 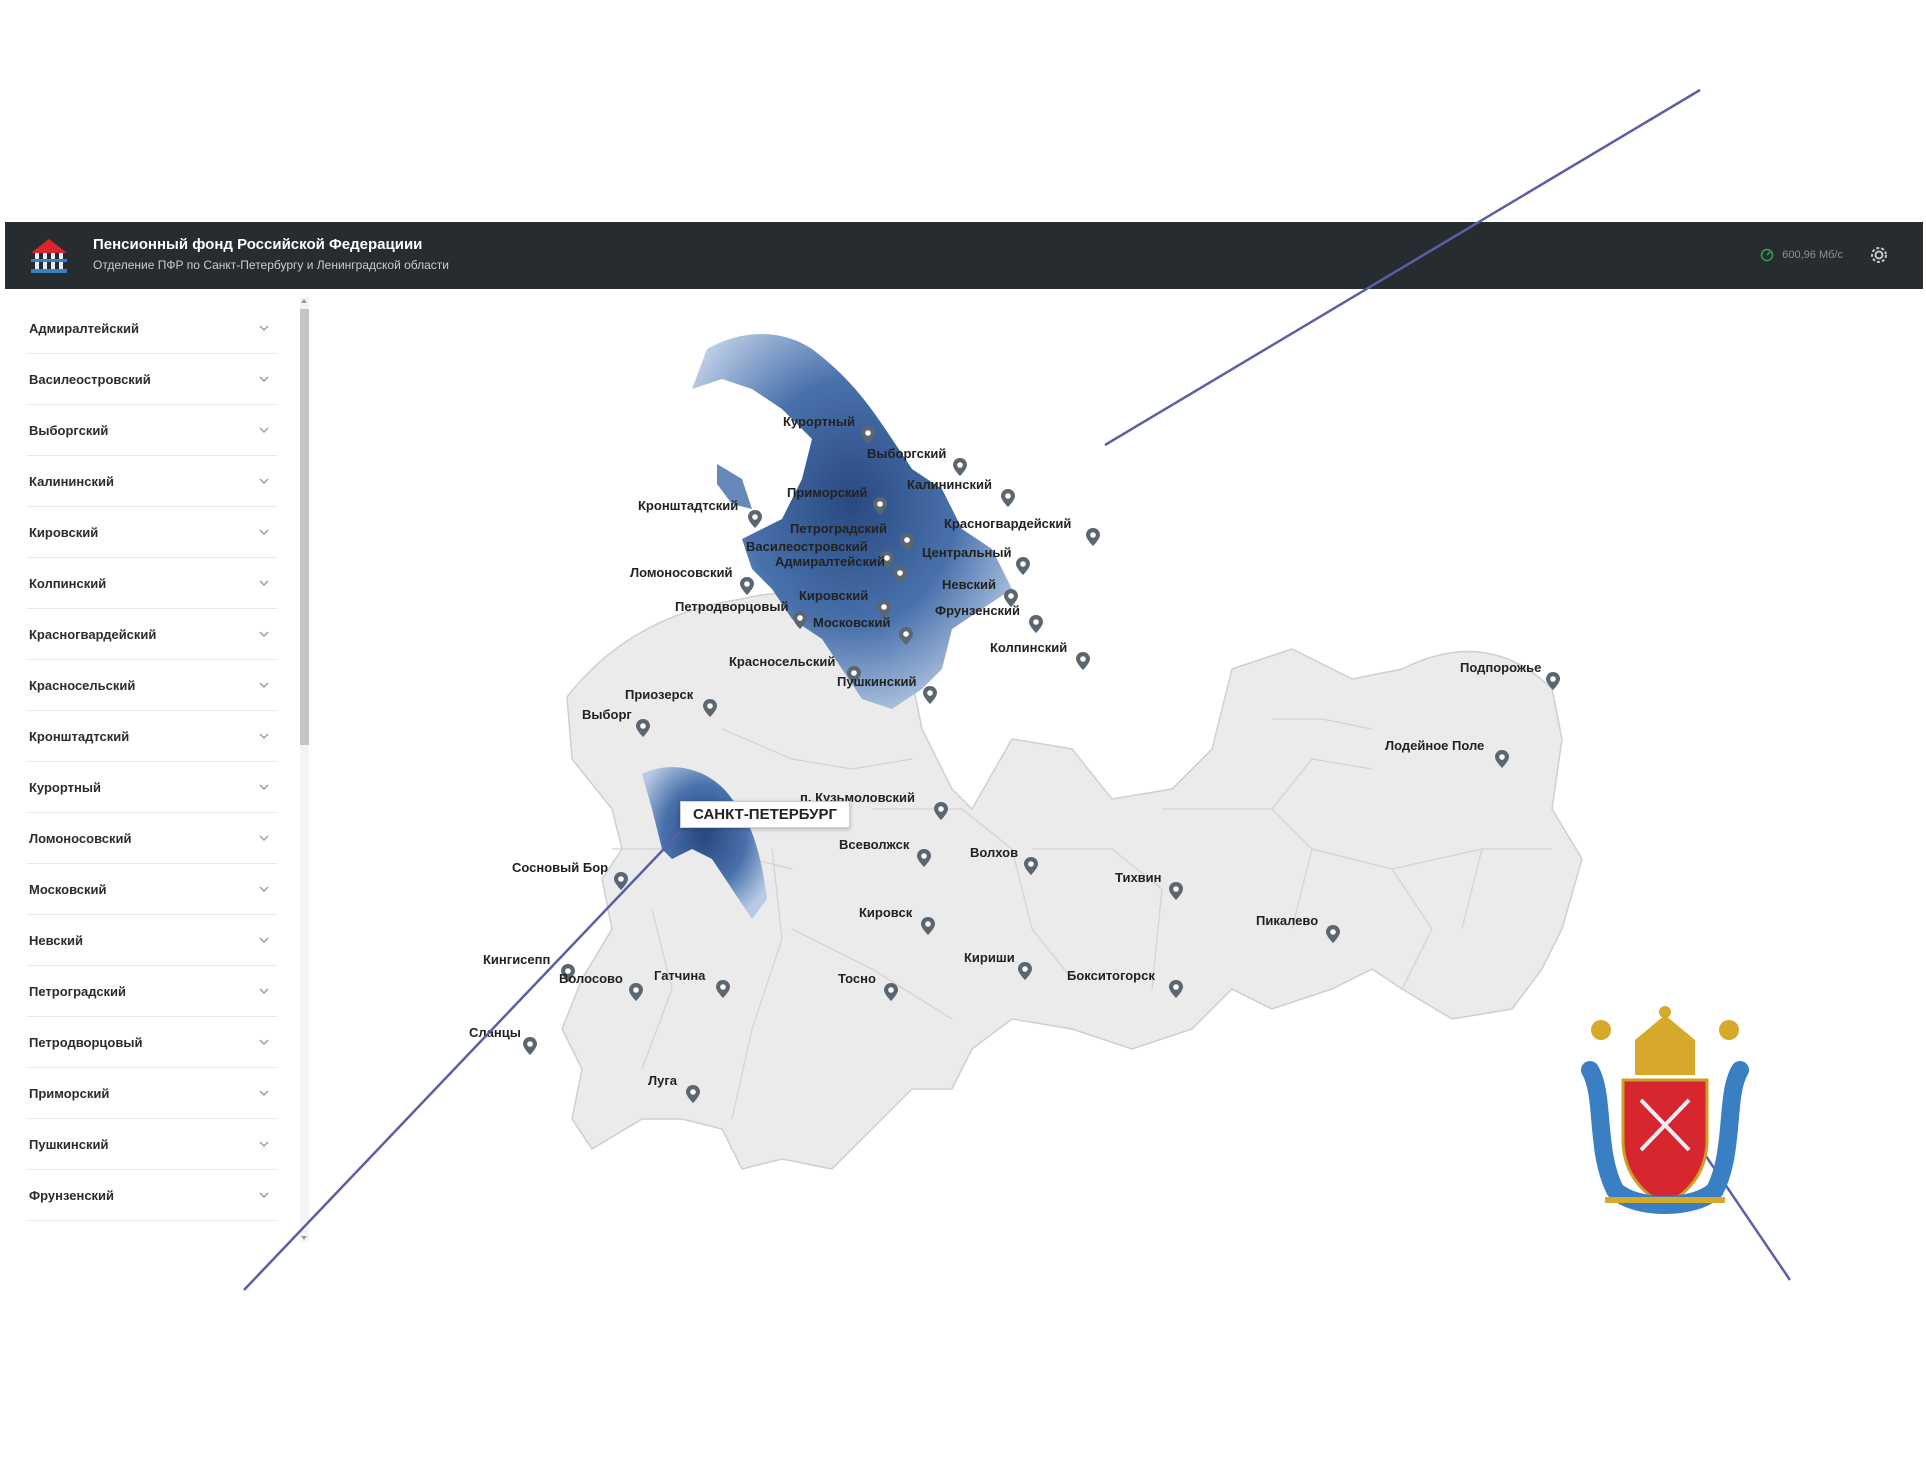 What do you see at coordinates (152, 1195) in the screenshot?
I see `sidebar-item: Фрунзенский` at bounding box center [152, 1195].